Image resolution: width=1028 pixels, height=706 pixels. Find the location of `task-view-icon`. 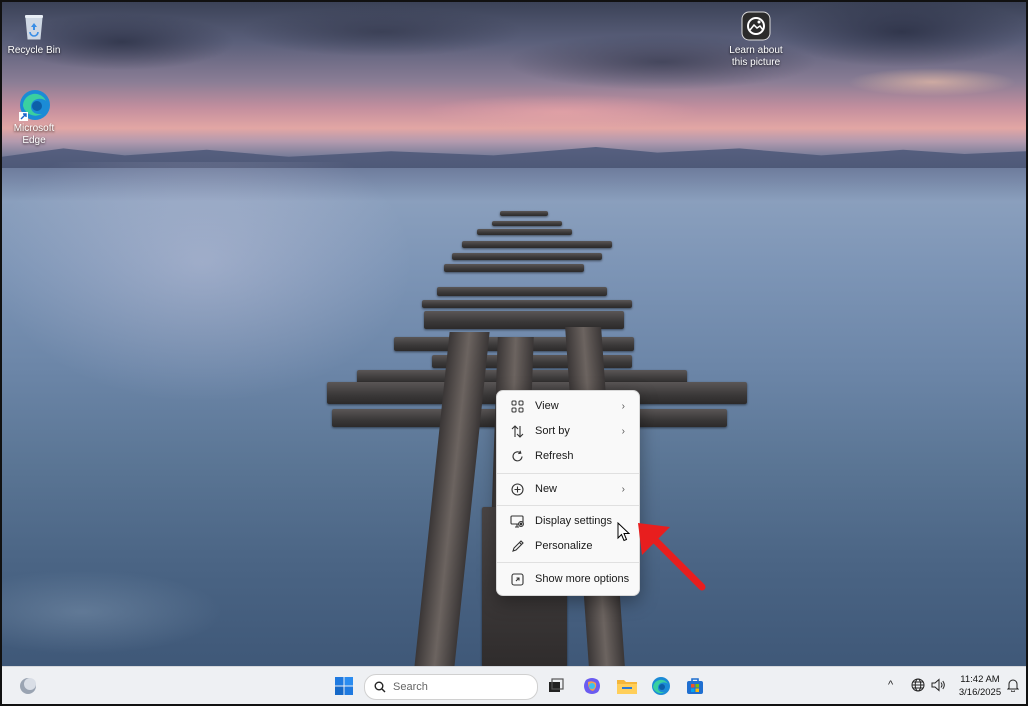

task-view-icon is located at coordinates (556, 686).